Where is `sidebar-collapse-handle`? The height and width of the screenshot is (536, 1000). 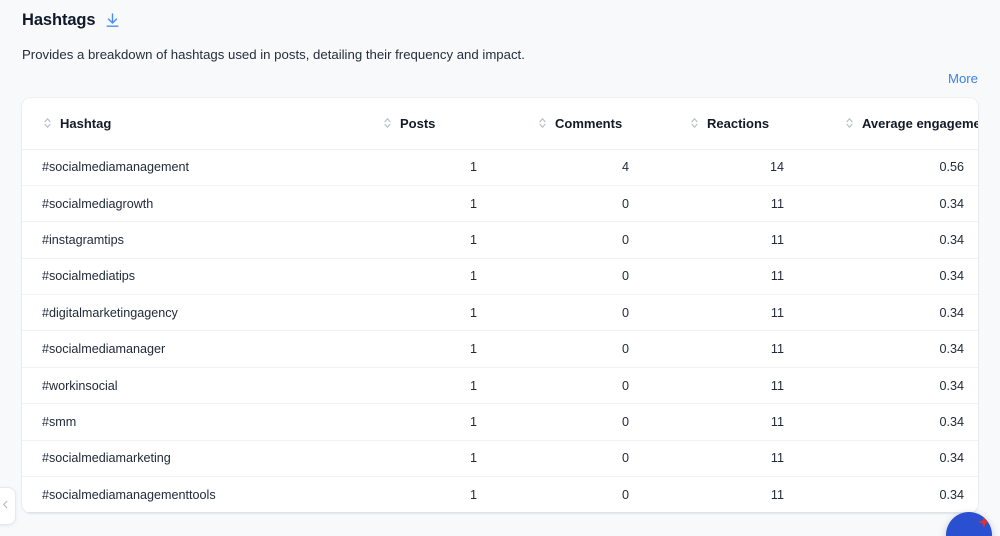 sidebar-collapse-handle is located at coordinates (8, 506).